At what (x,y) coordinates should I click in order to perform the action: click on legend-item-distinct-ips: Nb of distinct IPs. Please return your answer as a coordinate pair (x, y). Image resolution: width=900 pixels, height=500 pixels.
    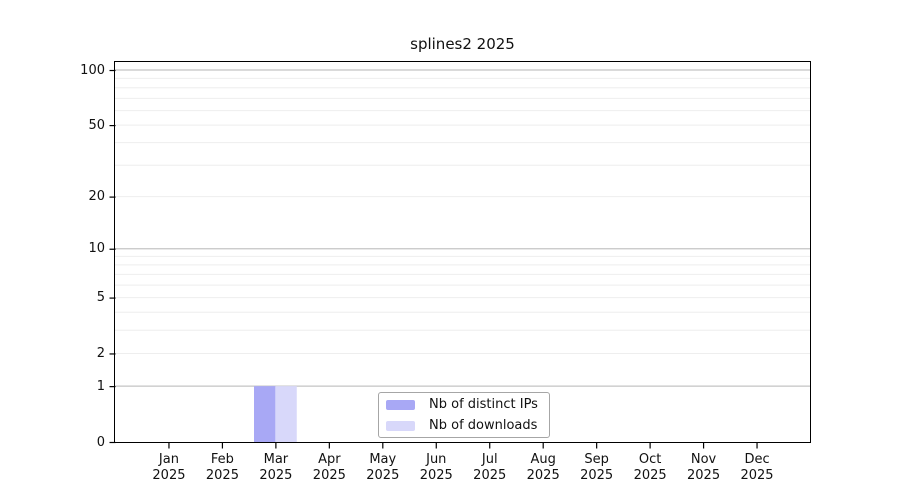
    Looking at the image, I should click on (467, 405).